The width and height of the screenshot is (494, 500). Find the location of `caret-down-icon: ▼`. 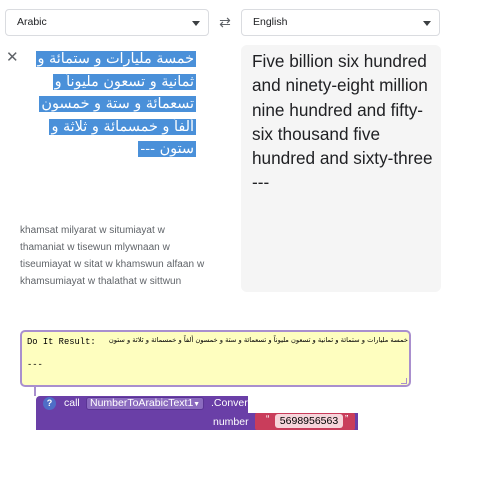

caret-down-icon: ▼ is located at coordinates (196, 404).